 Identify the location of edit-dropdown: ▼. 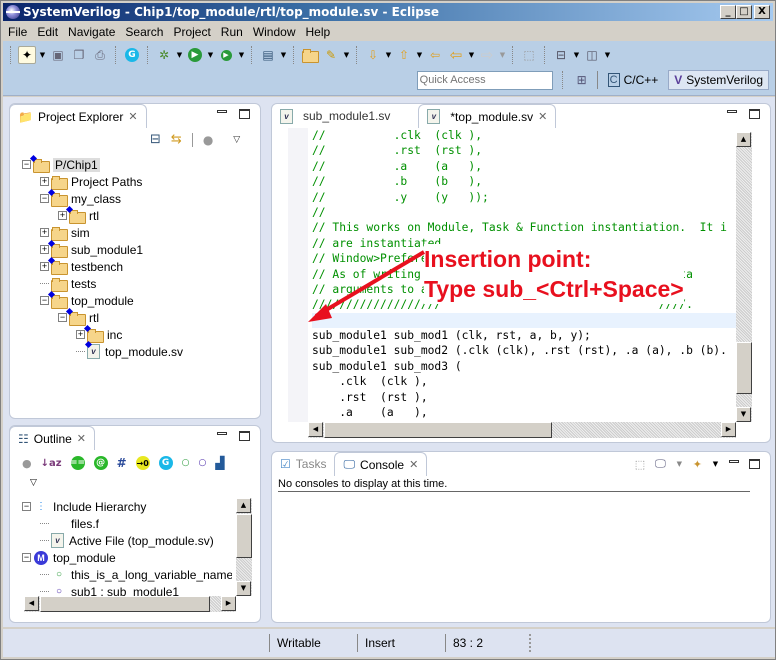
(283, 55).